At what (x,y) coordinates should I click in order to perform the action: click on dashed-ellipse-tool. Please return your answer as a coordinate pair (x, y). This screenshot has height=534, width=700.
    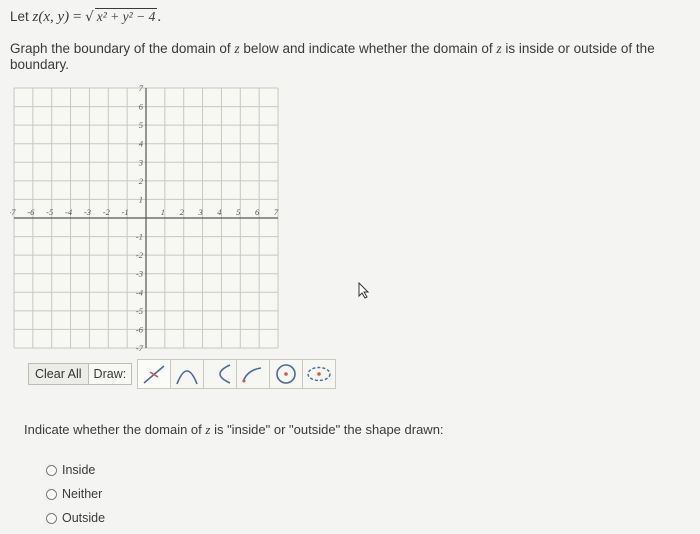
    Looking at the image, I should click on (319, 374).